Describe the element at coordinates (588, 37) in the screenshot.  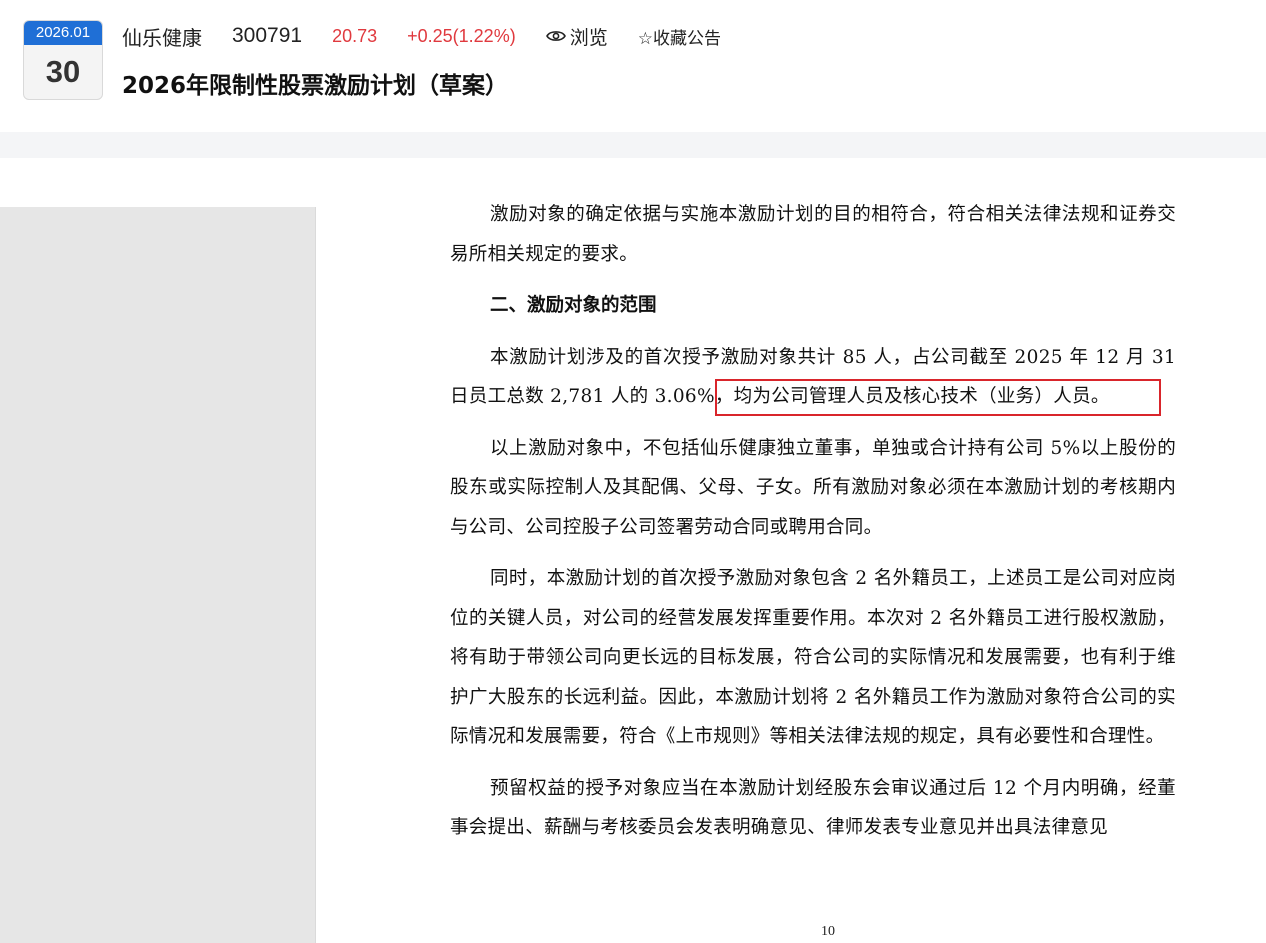
I see `view-label: 浏览` at that location.